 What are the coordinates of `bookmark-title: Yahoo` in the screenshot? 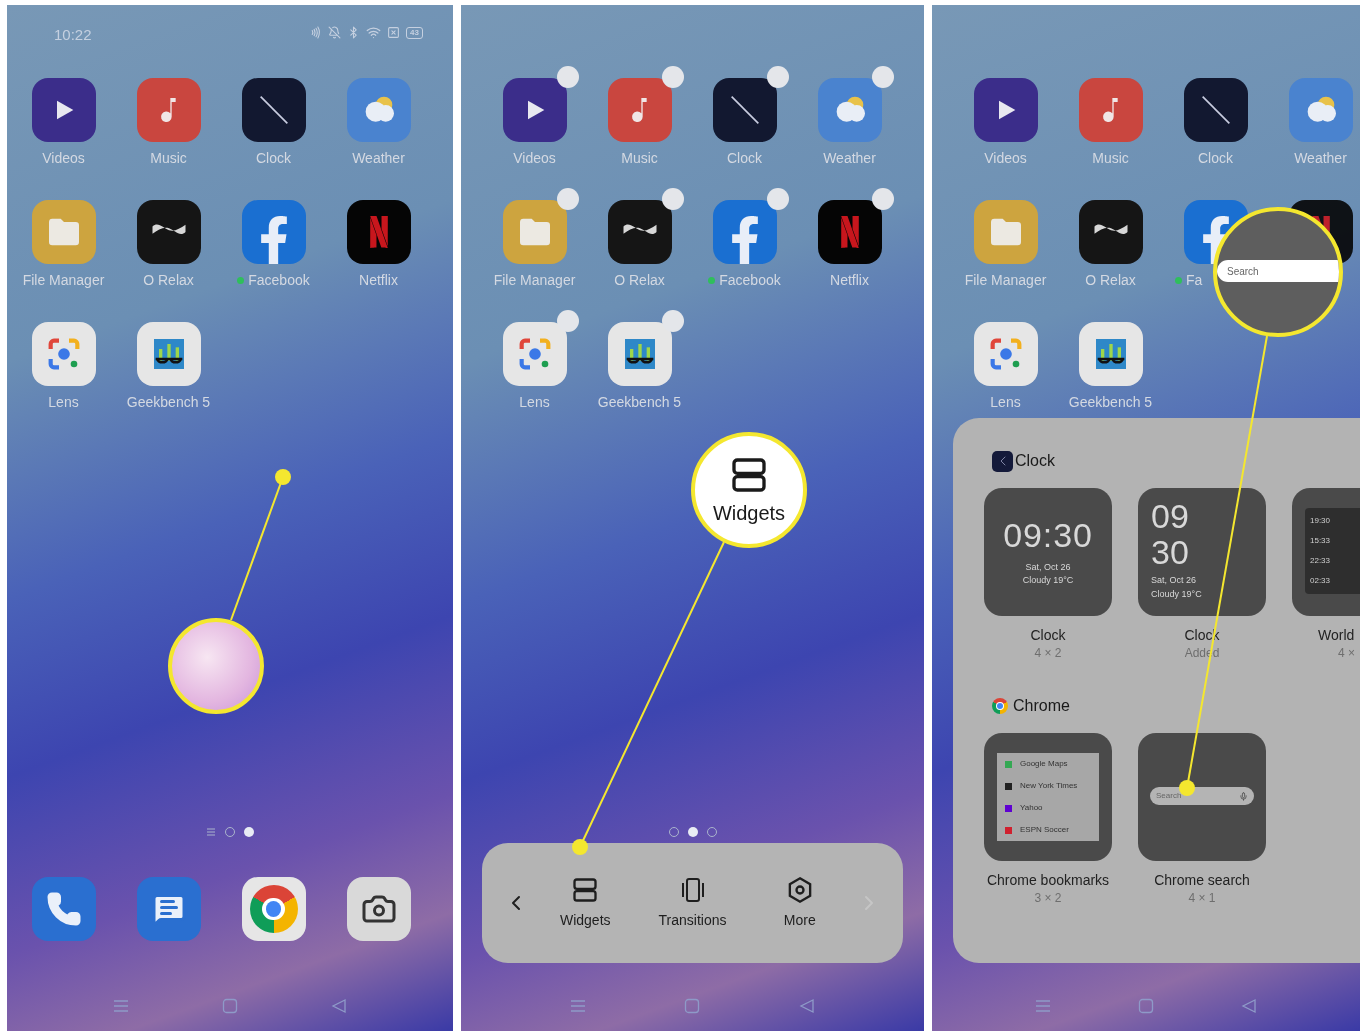 It's located at (1031, 808).